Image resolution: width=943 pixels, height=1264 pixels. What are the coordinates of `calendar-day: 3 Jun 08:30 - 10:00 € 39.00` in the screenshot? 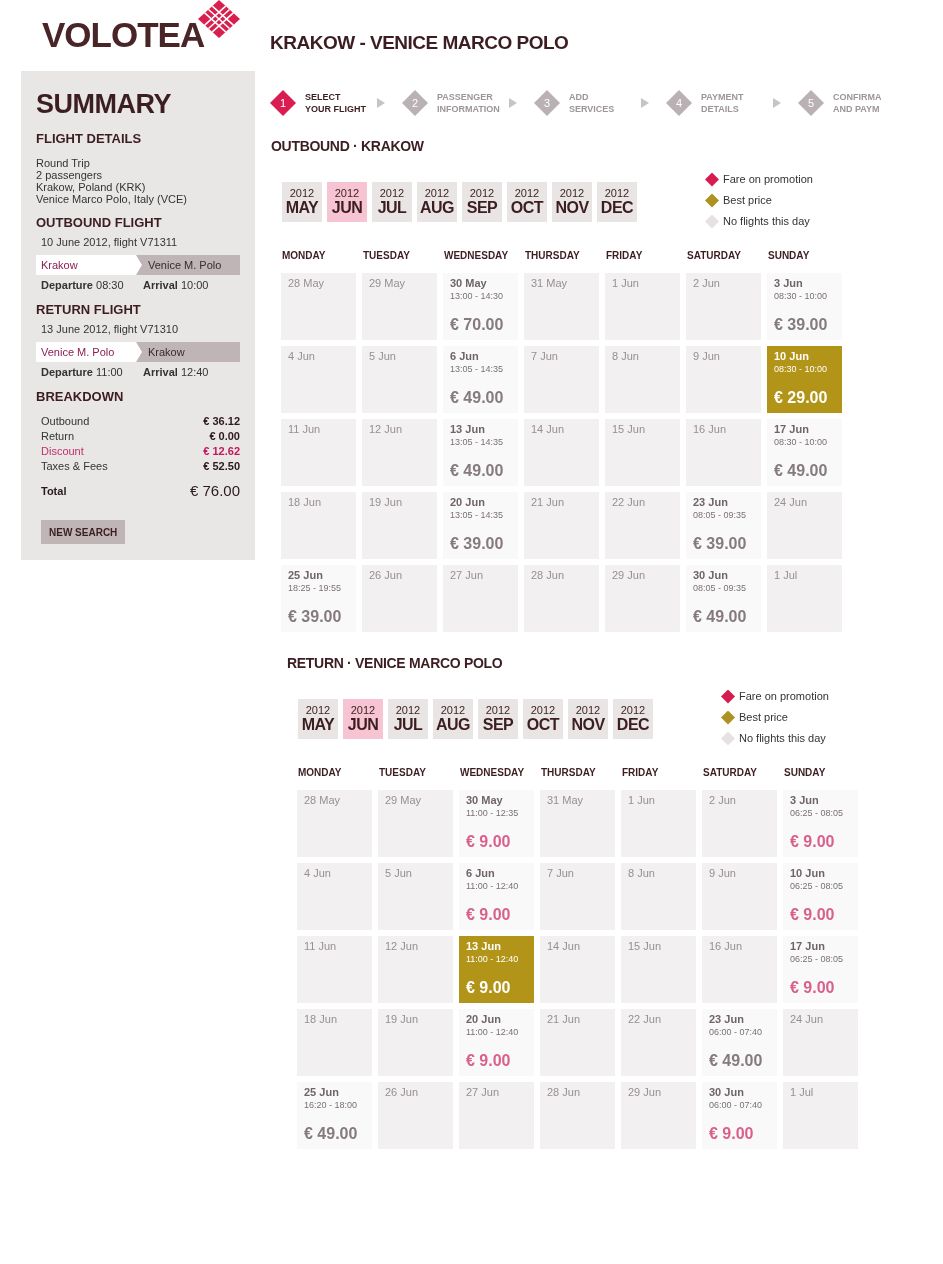 It's located at (804, 306).